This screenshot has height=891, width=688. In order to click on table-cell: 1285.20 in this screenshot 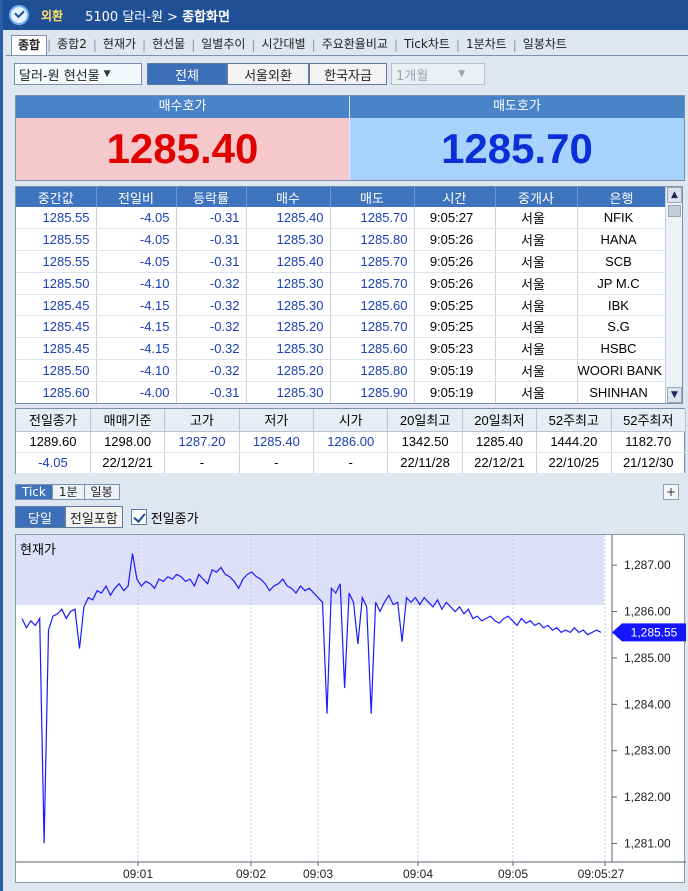, I will do `click(288, 370)`.